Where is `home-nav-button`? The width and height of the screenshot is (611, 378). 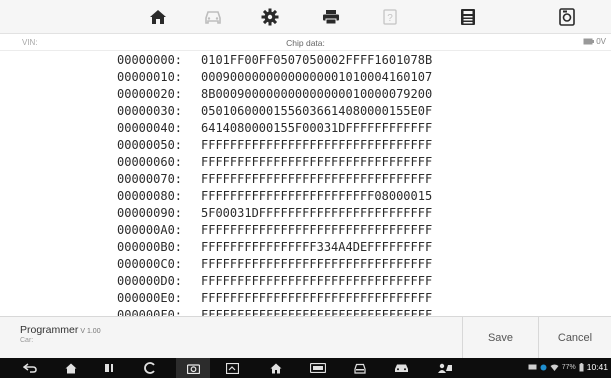 home-nav-button is located at coordinates (71, 368).